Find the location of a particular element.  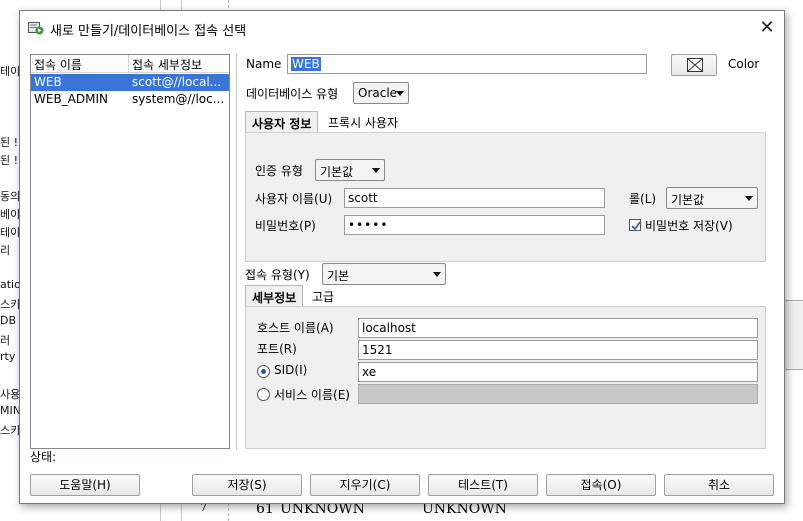

port-input: 1521 is located at coordinates (558, 350).